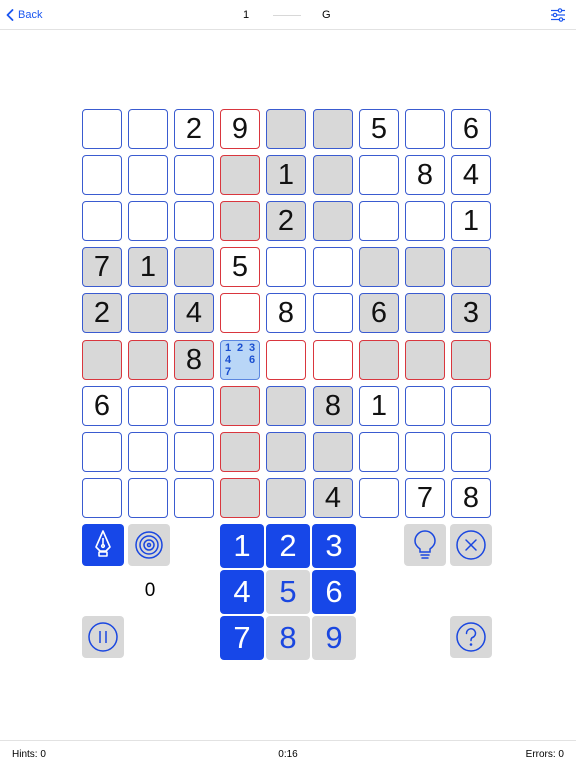 Image resolution: width=576 pixels, height=768 pixels. What do you see at coordinates (240, 452) in the screenshot?
I see `cell-r8c4` at bounding box center [240, 452].